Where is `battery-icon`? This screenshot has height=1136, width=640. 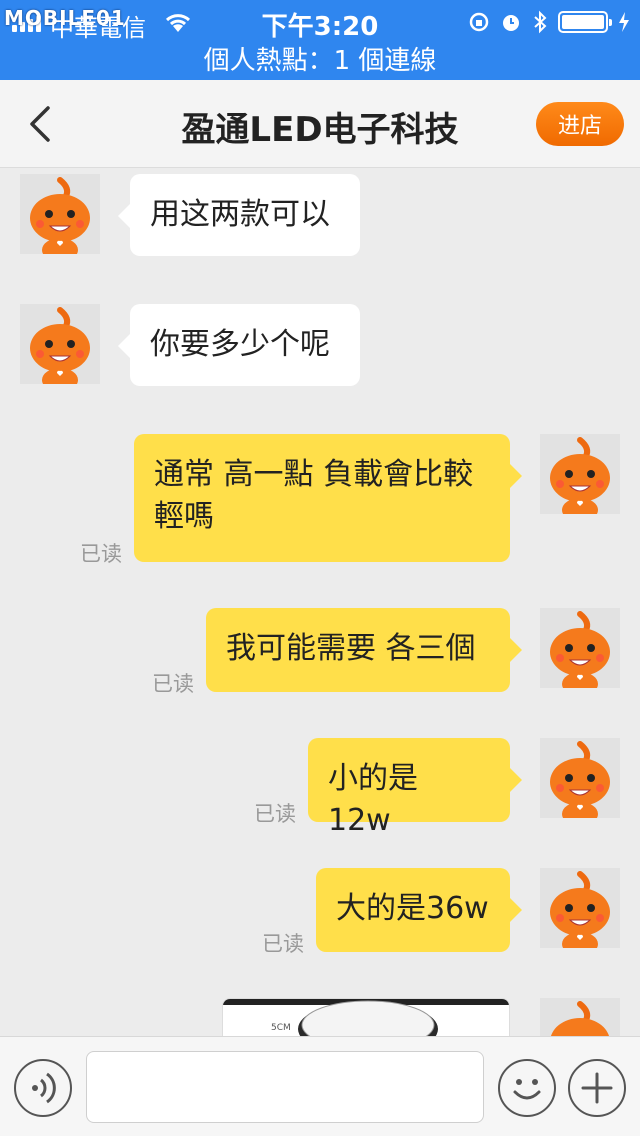
battery-icon is located at coordinates (585, 22).